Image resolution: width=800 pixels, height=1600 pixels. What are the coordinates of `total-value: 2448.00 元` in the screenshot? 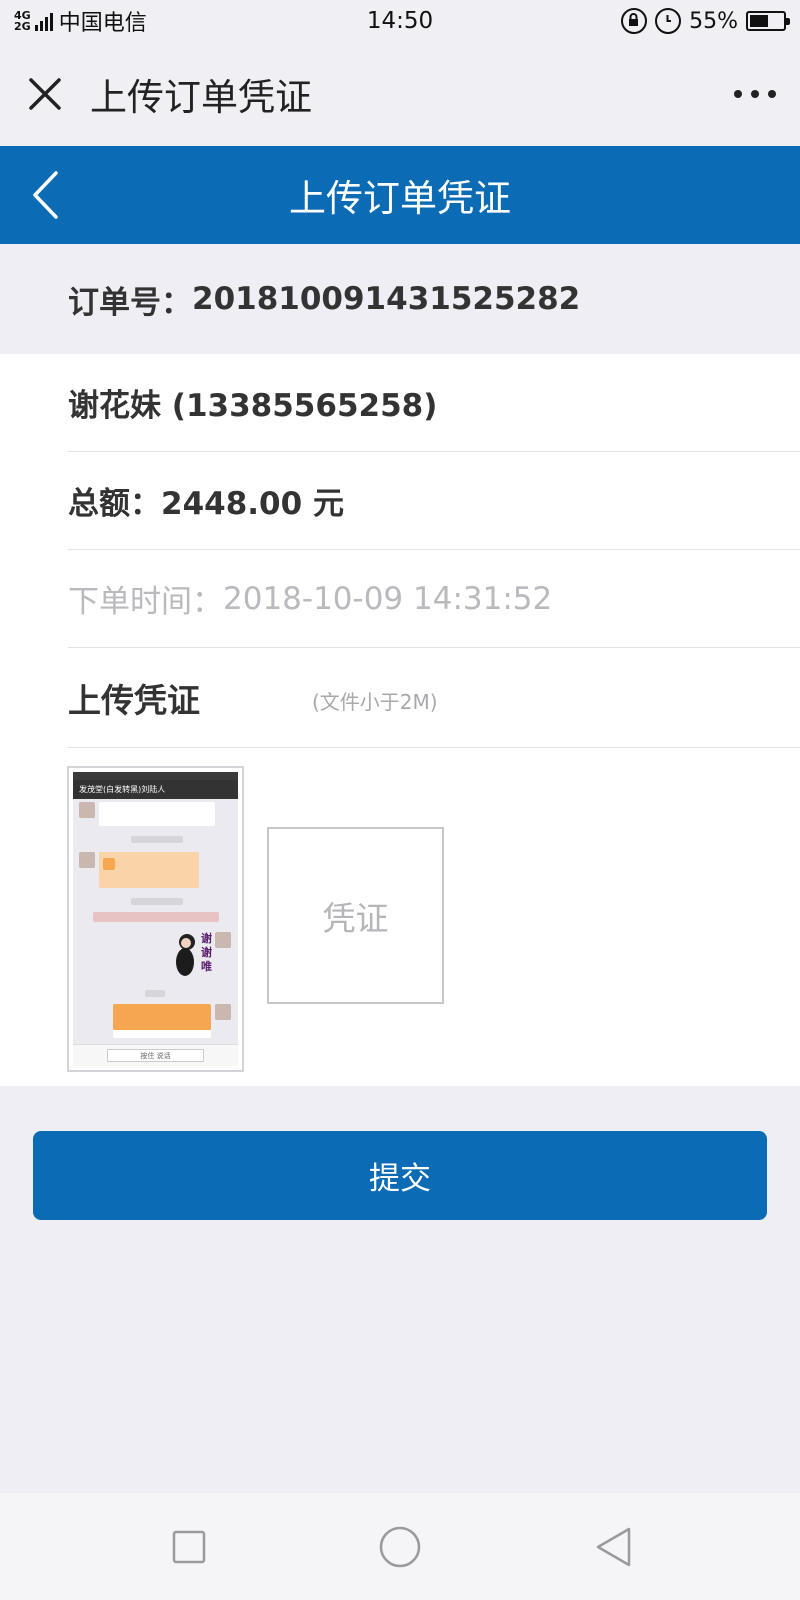 It's located at (252, 504).